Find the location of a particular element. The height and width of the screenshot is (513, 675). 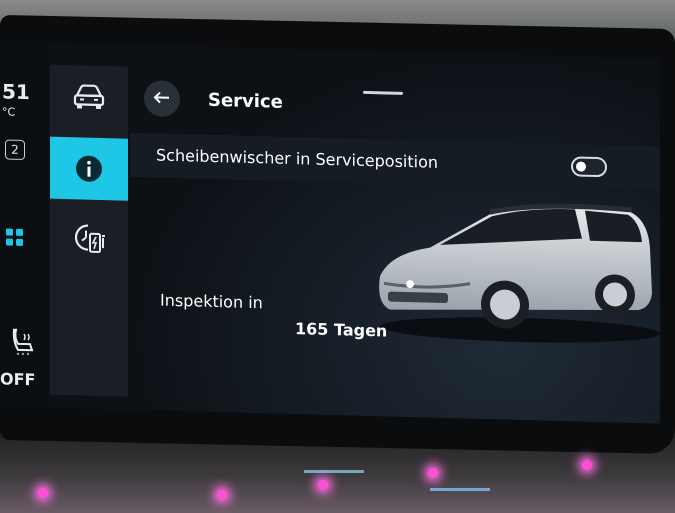

temperature-unit: °C is located at coordinates (9, 112).